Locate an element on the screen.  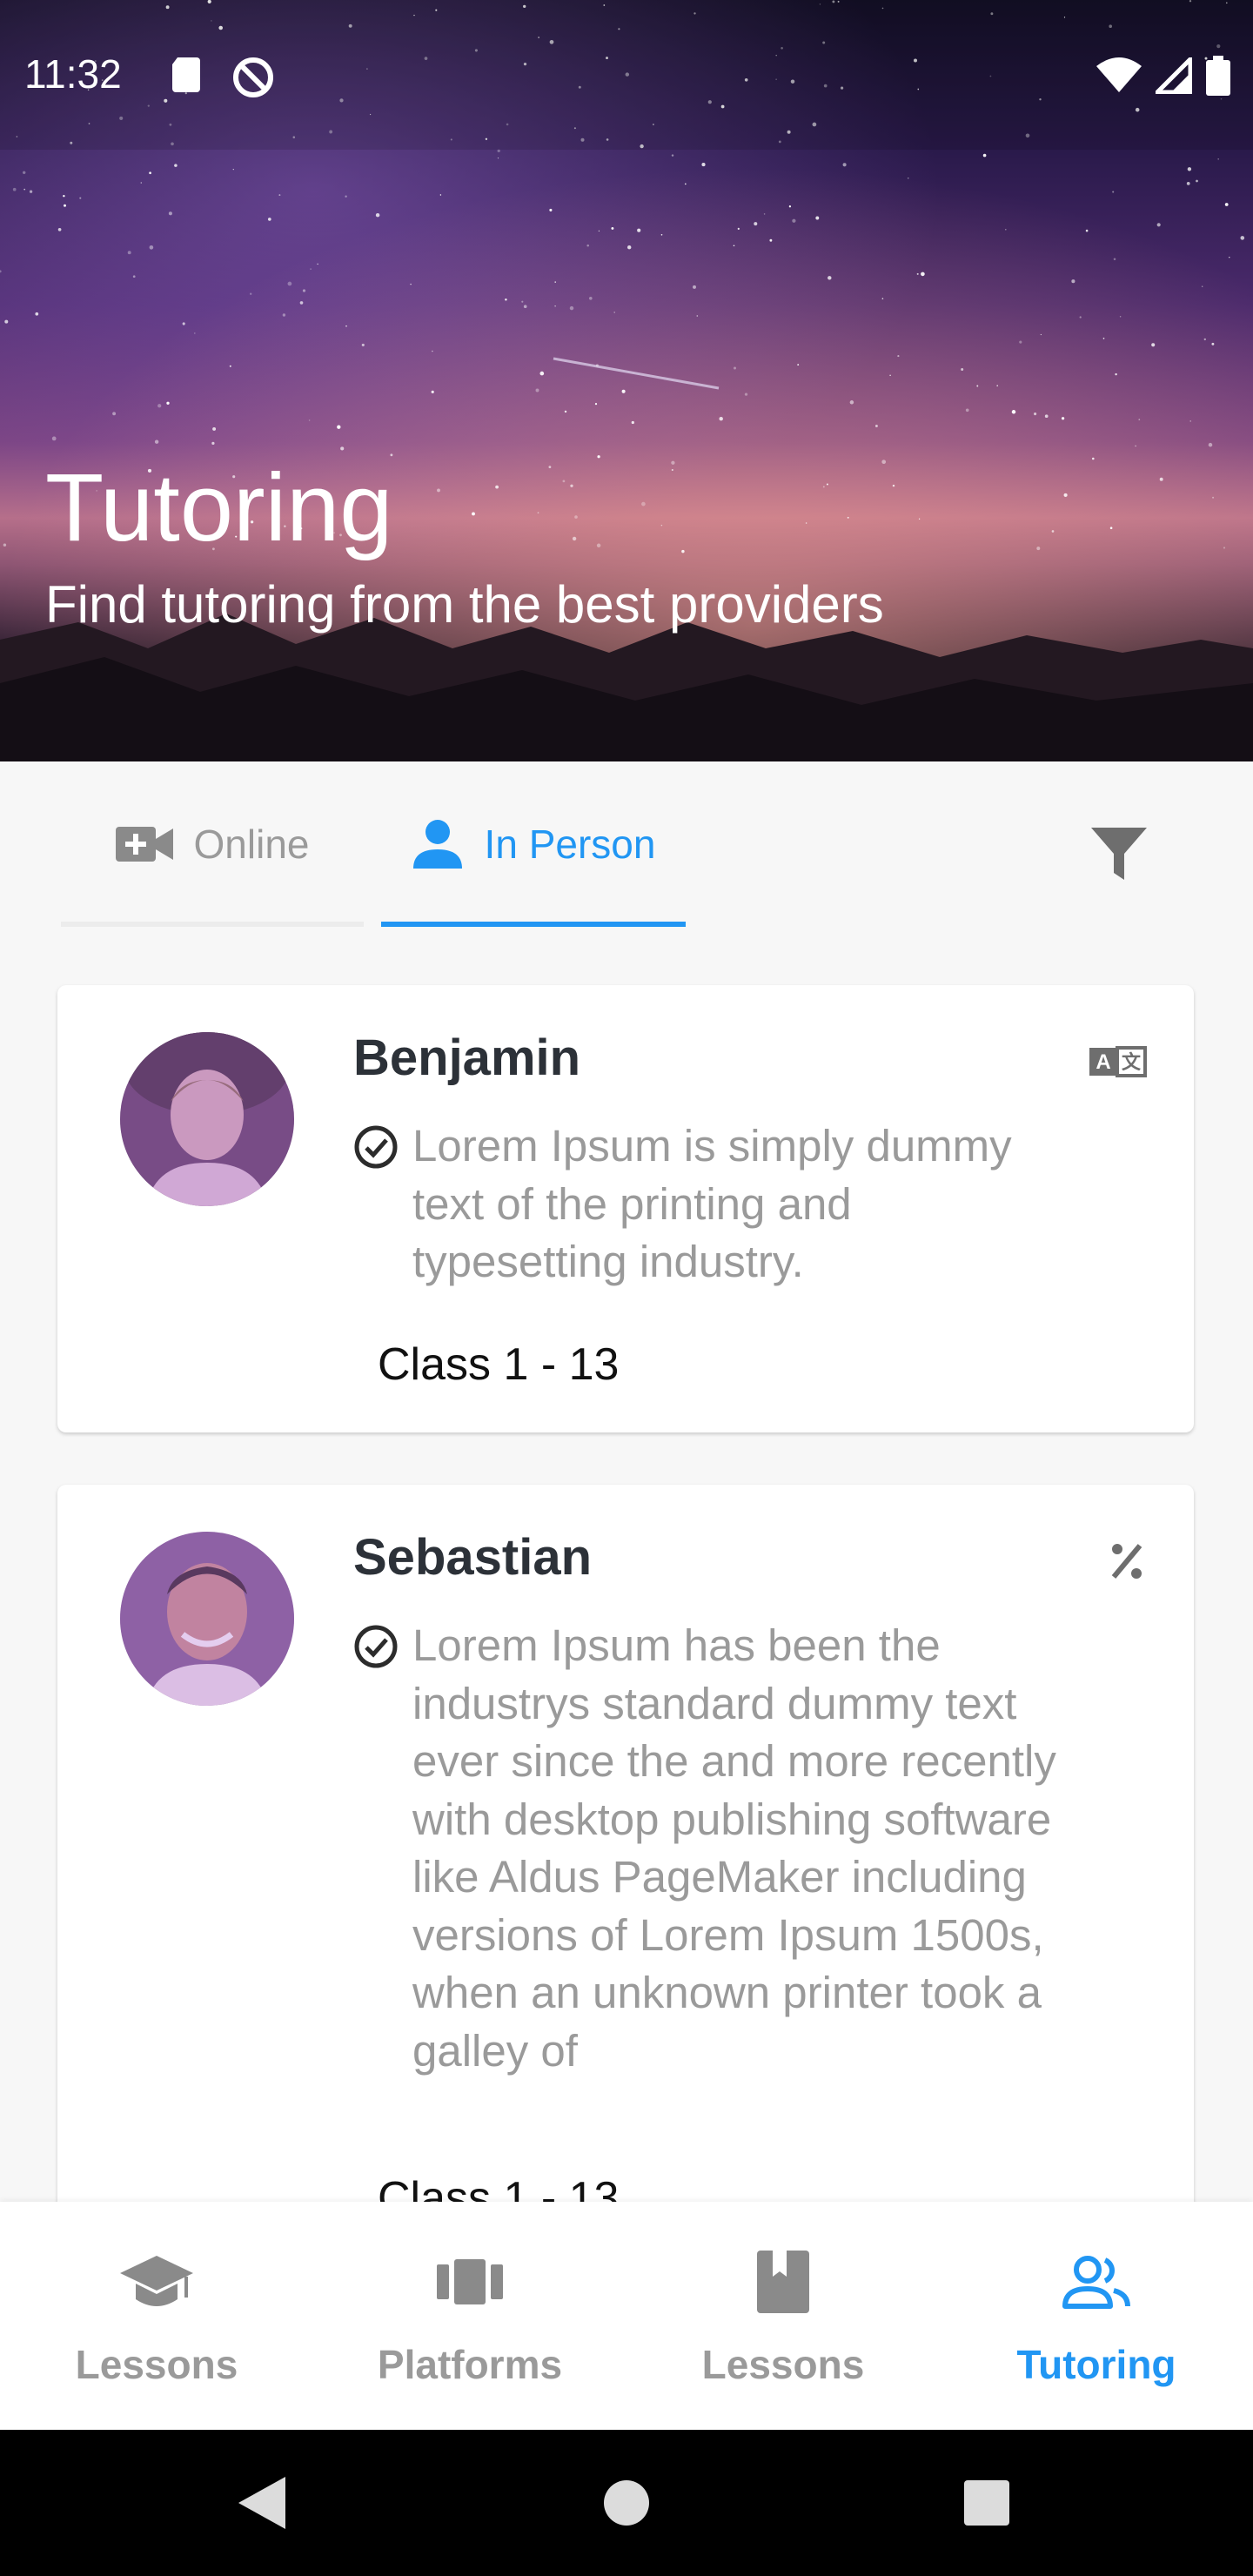
back-icon is located at coordinates (261, 2503).